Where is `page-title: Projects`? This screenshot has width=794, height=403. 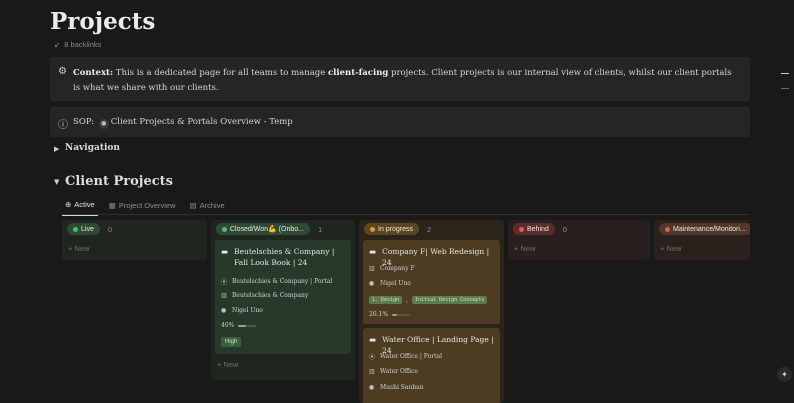
page-title: Projects is located at coordinates (103, 21).